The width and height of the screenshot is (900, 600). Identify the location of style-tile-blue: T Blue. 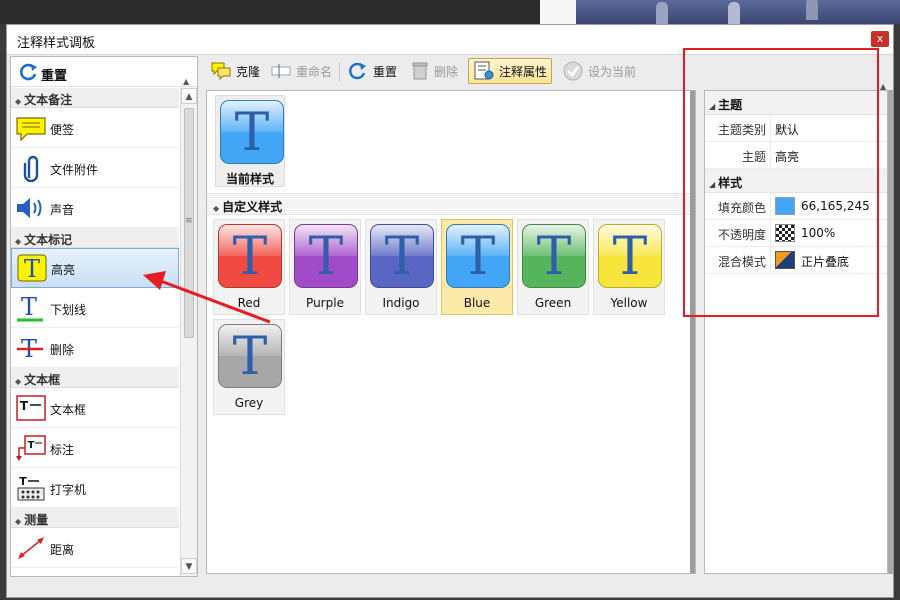
(477, 267).